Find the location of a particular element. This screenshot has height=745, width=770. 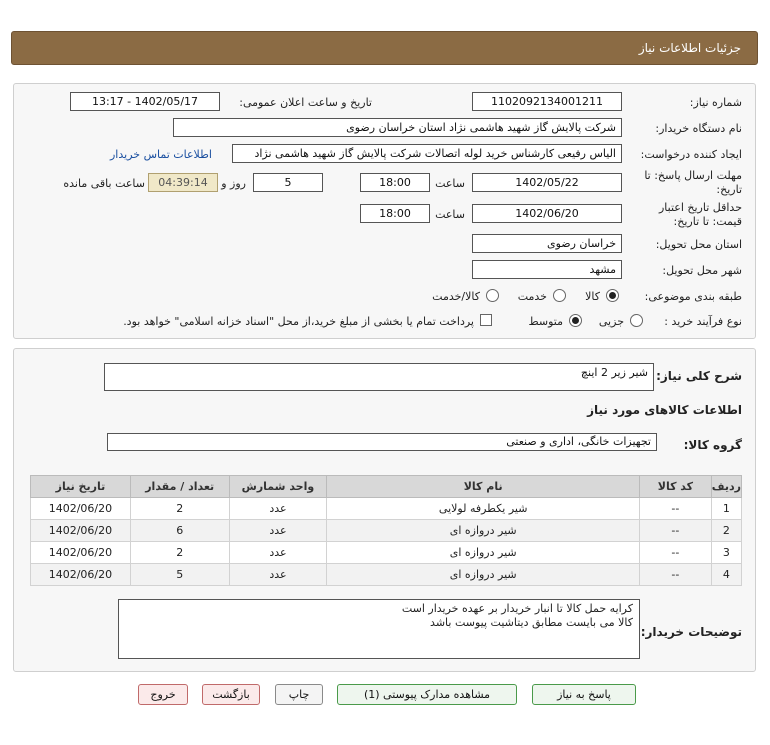

announce-label: تاریخ و ساعت اعلان عمومی: is located at coordinates (305, 102).